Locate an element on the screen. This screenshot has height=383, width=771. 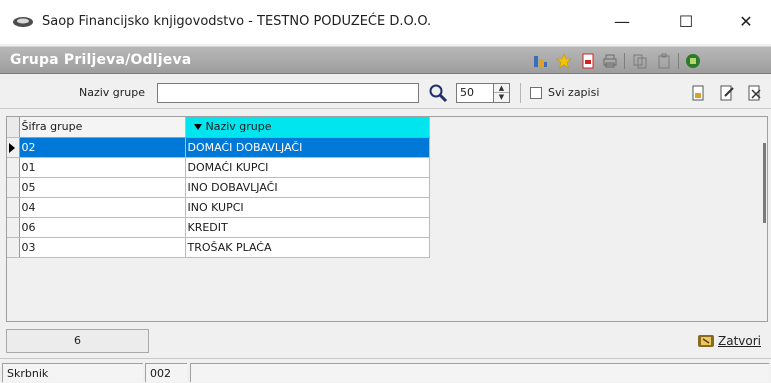
print-icon is located at coordinates (610, 61).